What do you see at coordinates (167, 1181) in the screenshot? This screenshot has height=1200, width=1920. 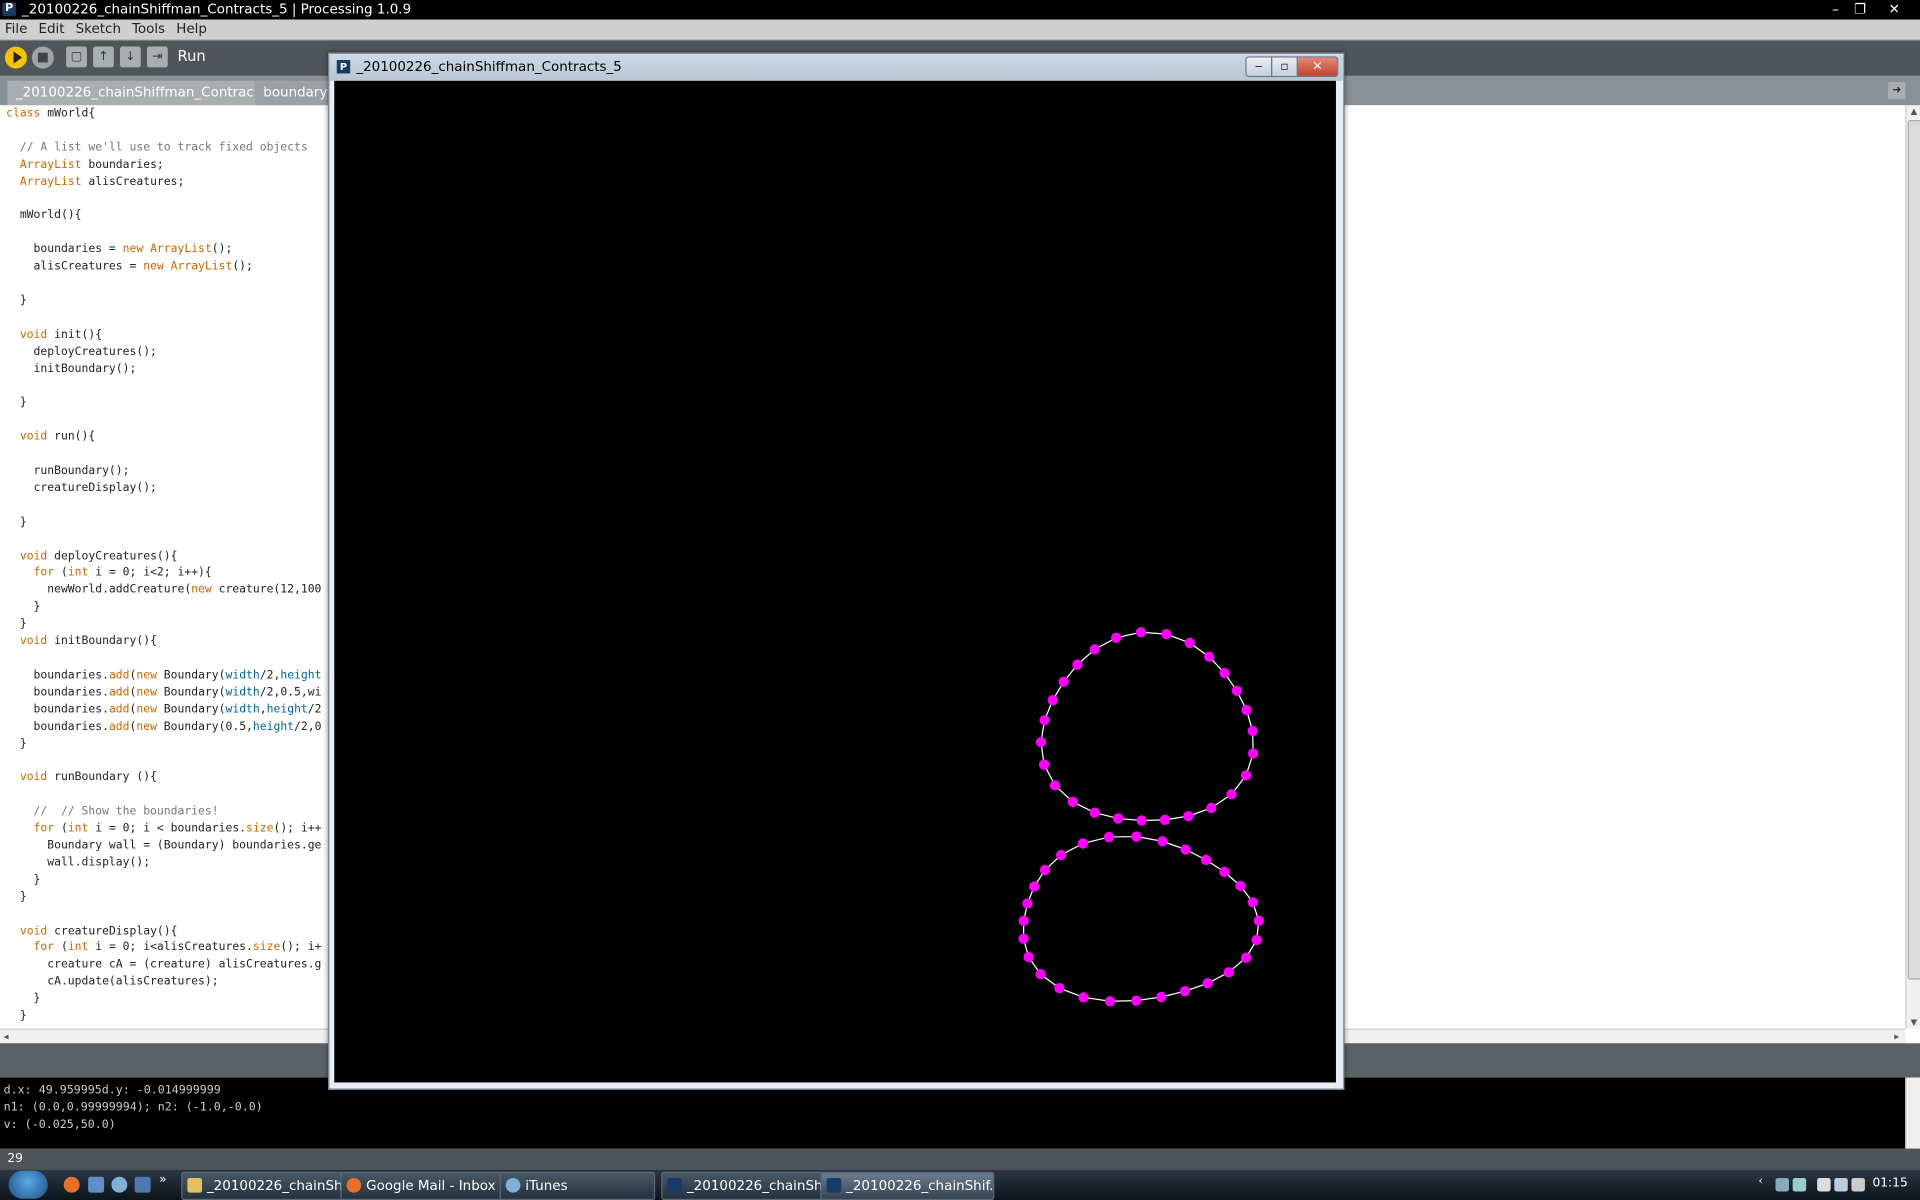 I see `quicklaunch-more-icon: »` at bounding box center [167, 1181].